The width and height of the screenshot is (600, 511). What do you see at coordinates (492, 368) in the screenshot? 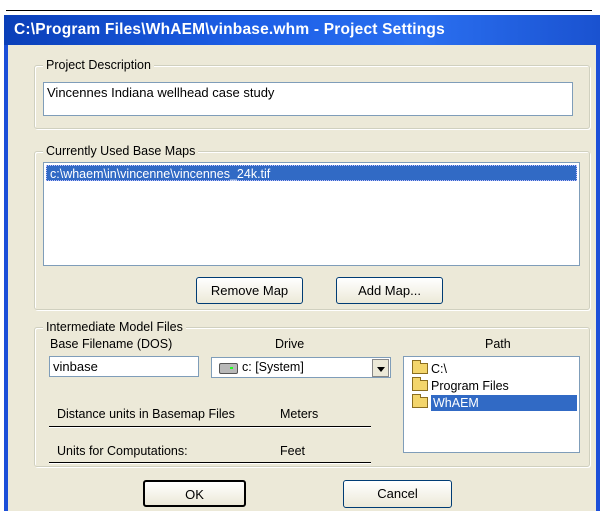
I see `list-item: C:\` at bounding box center [492, 368].